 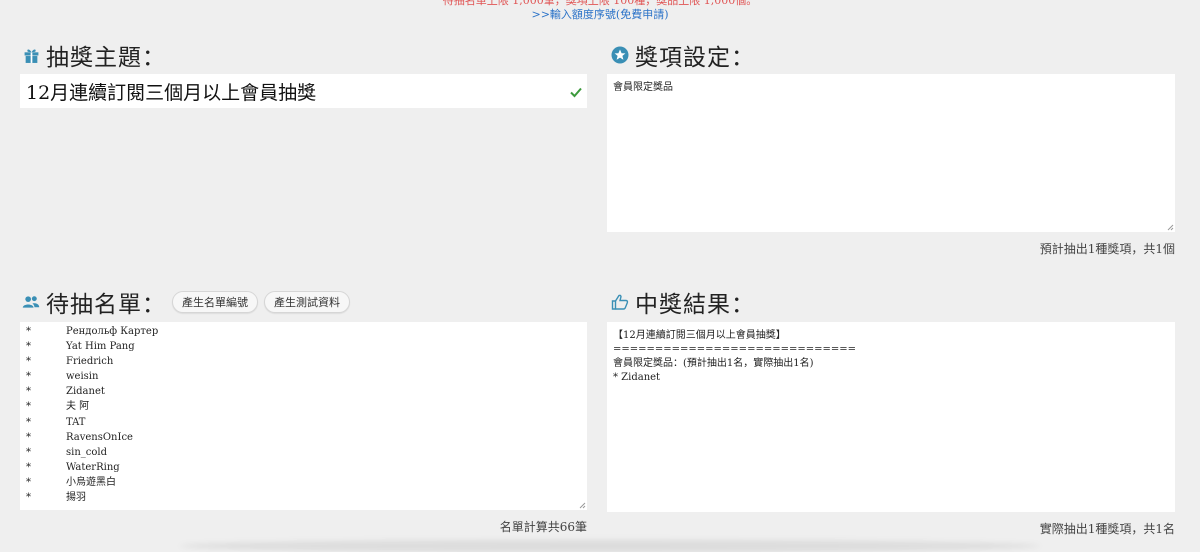 What do you see at coordinates (76, 422) in the screenshot?
I see `candidate-name: TAT` at bounding box center [76, 422].